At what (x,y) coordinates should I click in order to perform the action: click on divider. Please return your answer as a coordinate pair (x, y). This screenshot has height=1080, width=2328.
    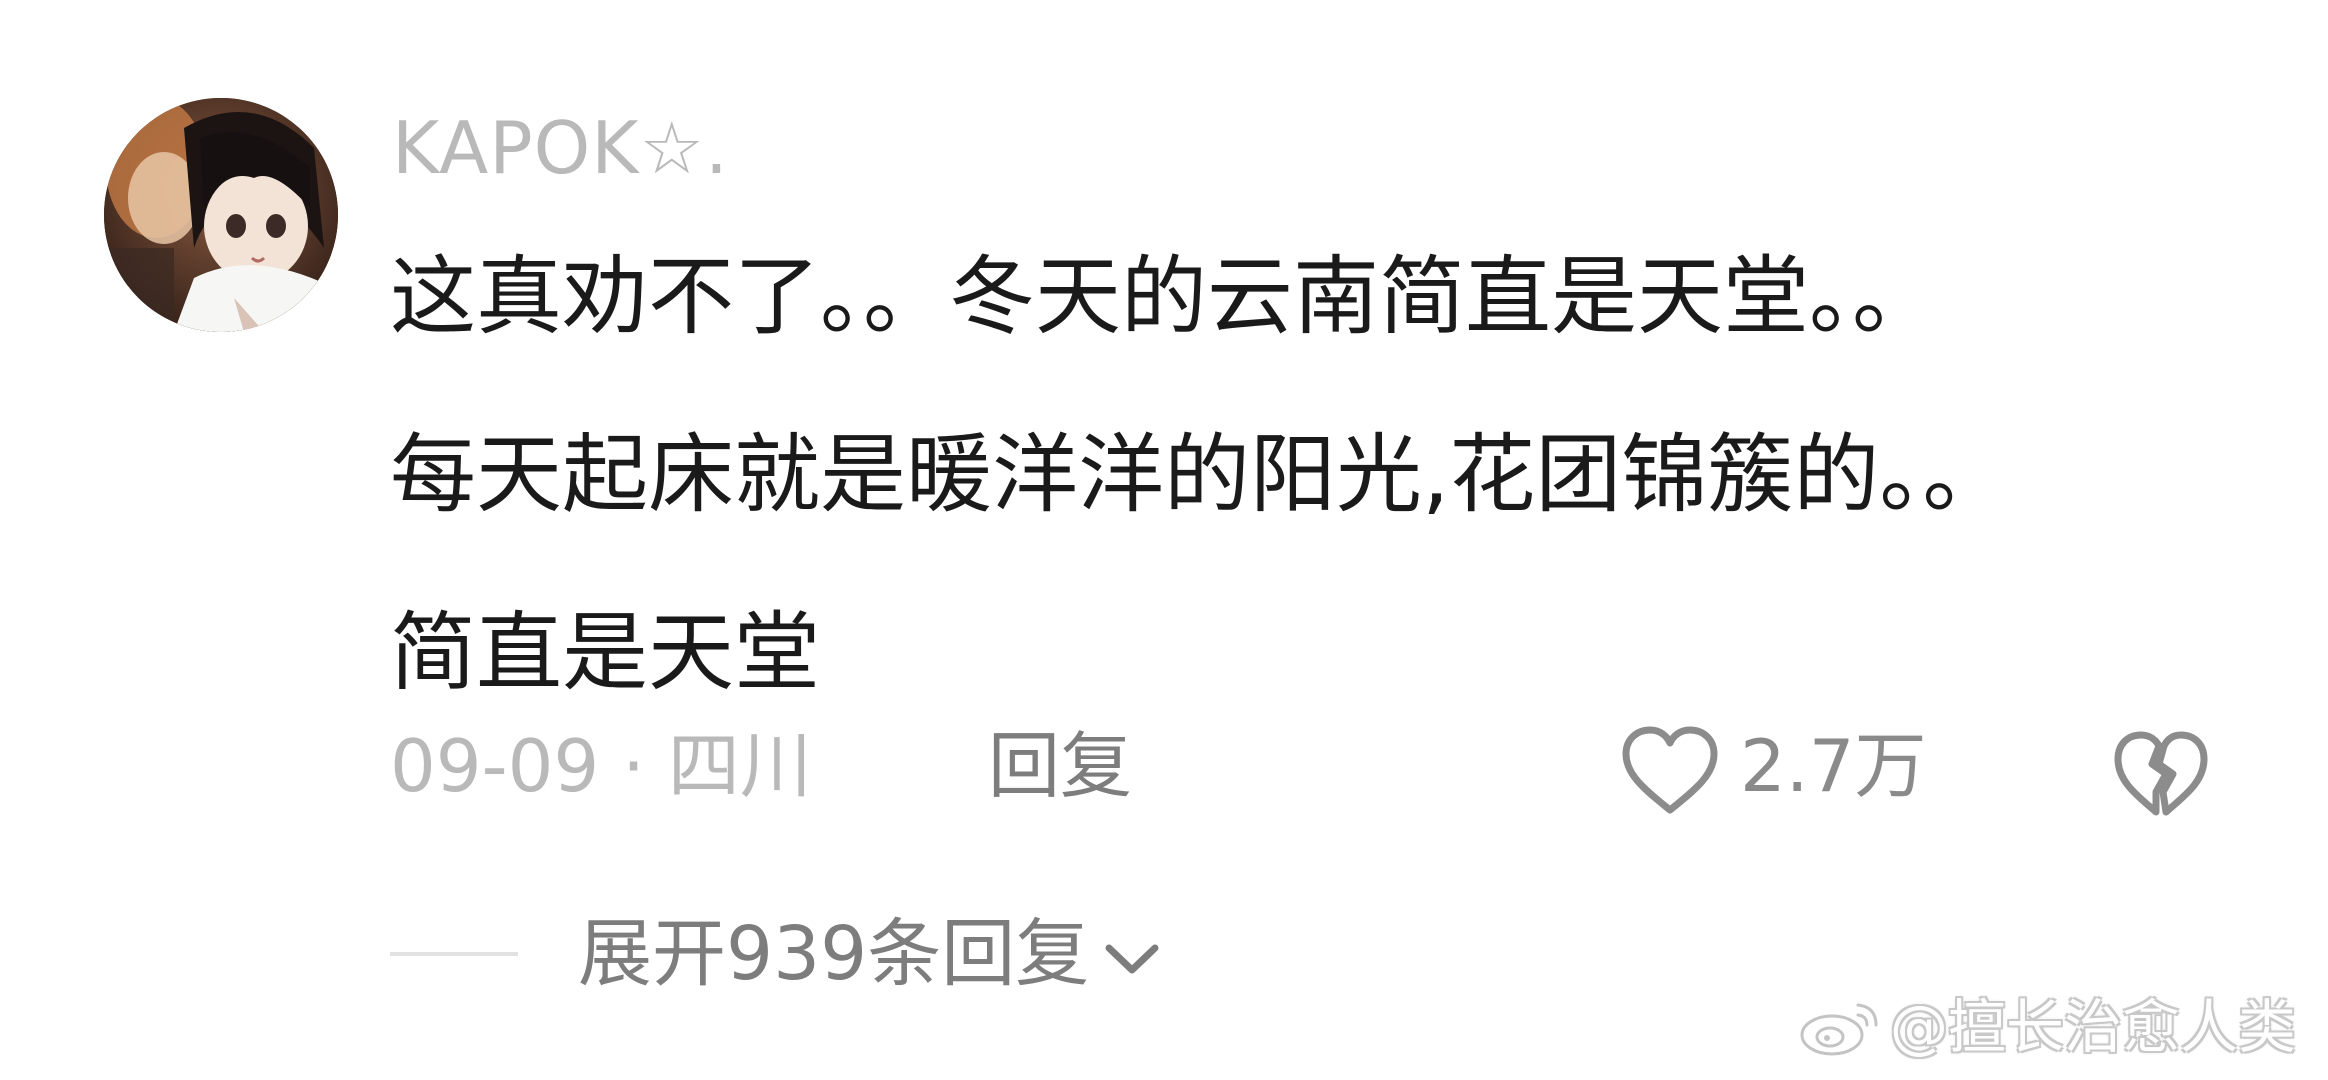
    Looking at the image, I should click on (454, 954).